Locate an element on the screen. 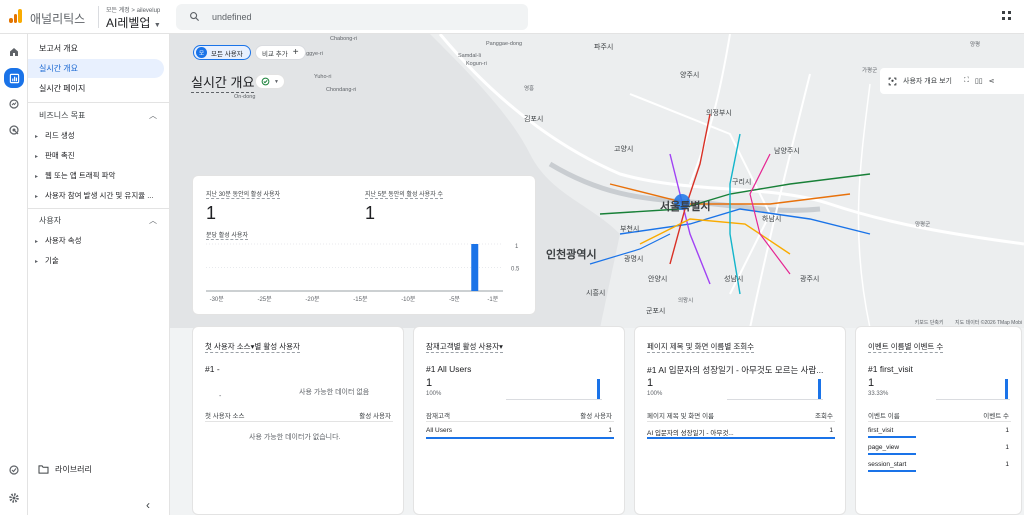  home-icon is located at coordinates (14, 52).